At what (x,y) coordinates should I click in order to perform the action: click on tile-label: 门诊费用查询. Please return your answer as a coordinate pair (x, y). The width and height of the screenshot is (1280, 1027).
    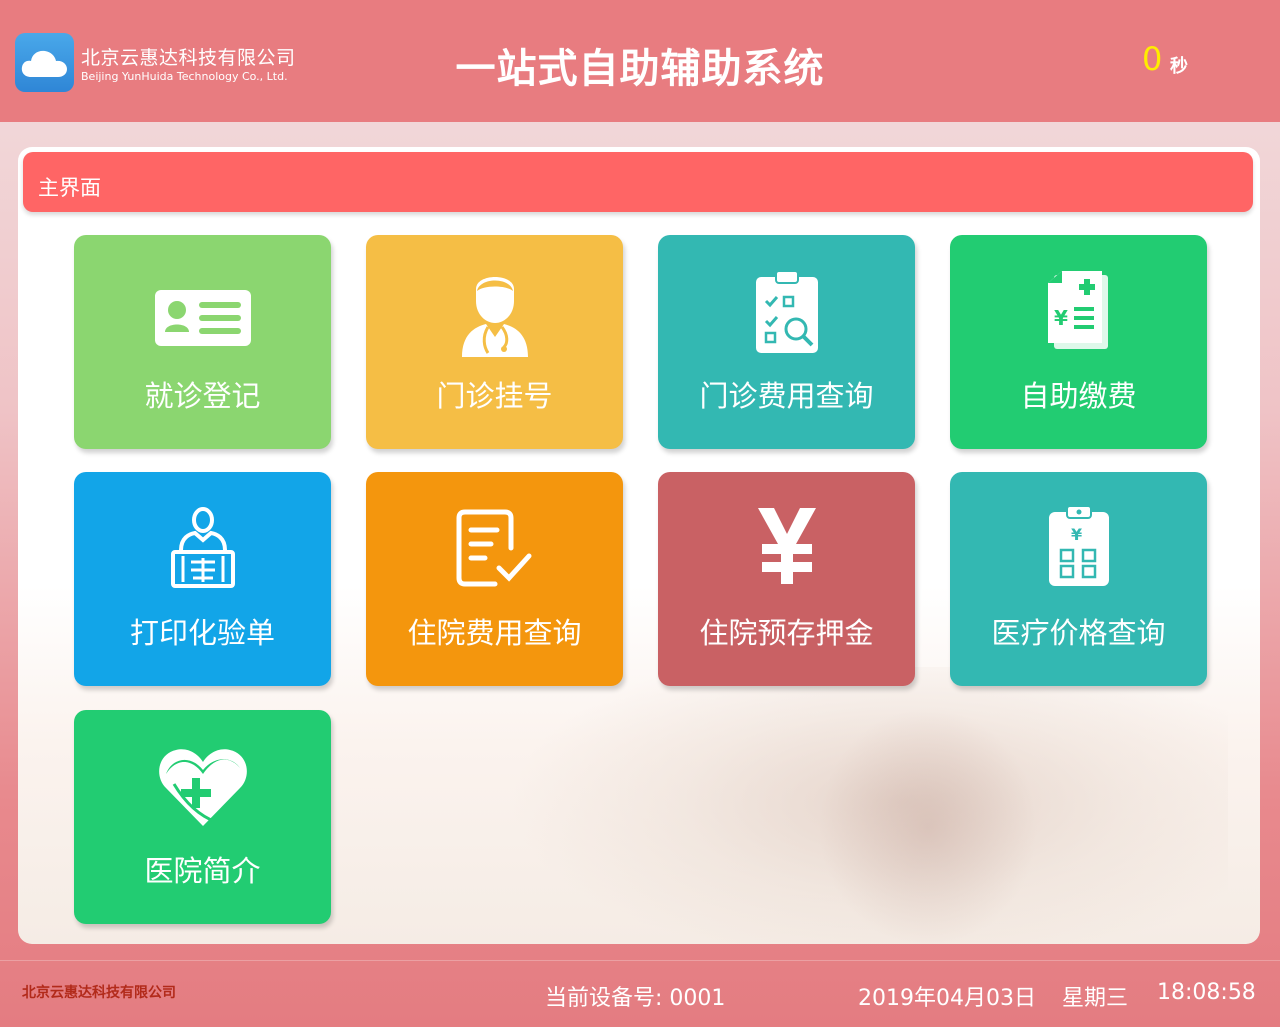
    Looking at the image, I should click on (786, 396).